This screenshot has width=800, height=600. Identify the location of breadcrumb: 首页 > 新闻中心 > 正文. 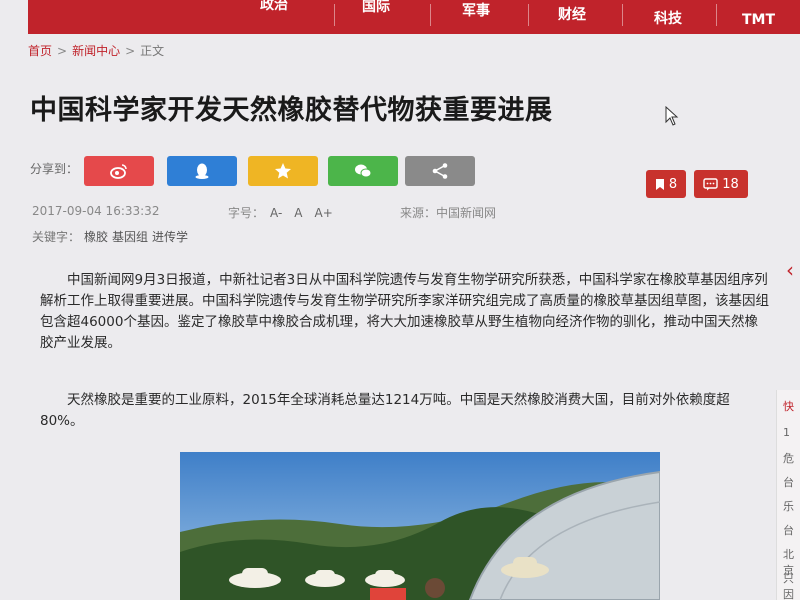
(96, 50).